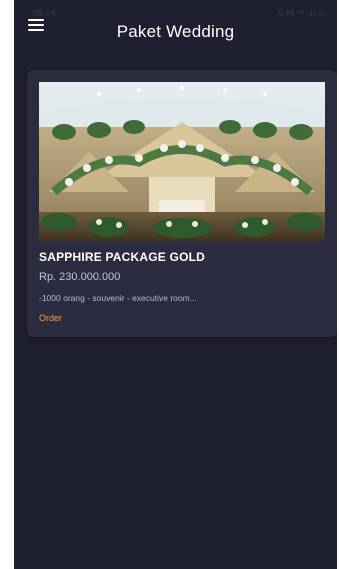 The height and width of the screenshot is (569, 339). I want to click on app-bar: Paket Wedding, so click(175, 34).